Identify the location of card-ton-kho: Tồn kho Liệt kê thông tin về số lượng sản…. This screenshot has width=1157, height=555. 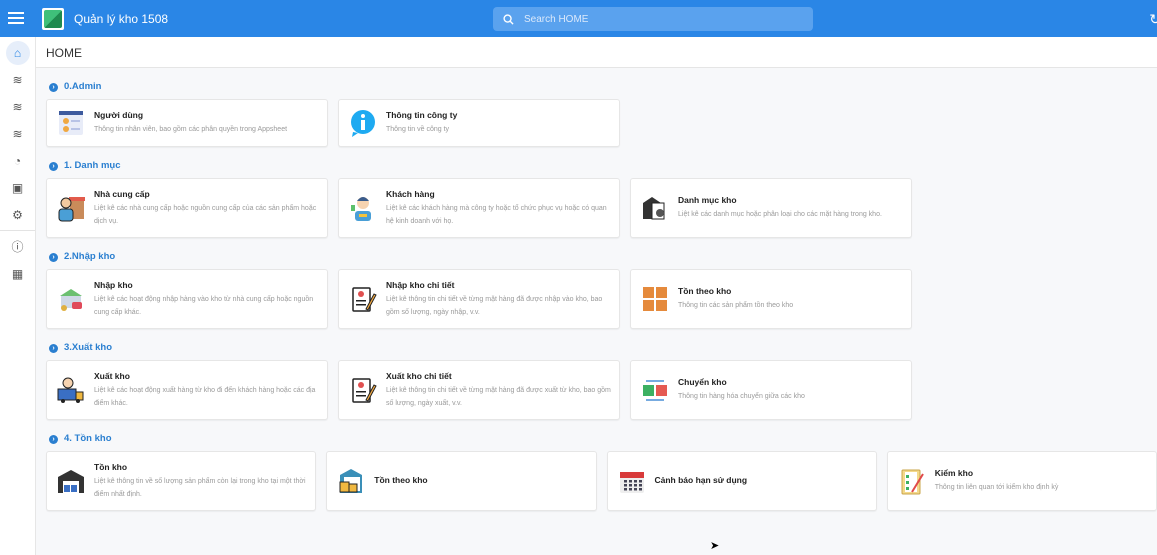
(181, 481).